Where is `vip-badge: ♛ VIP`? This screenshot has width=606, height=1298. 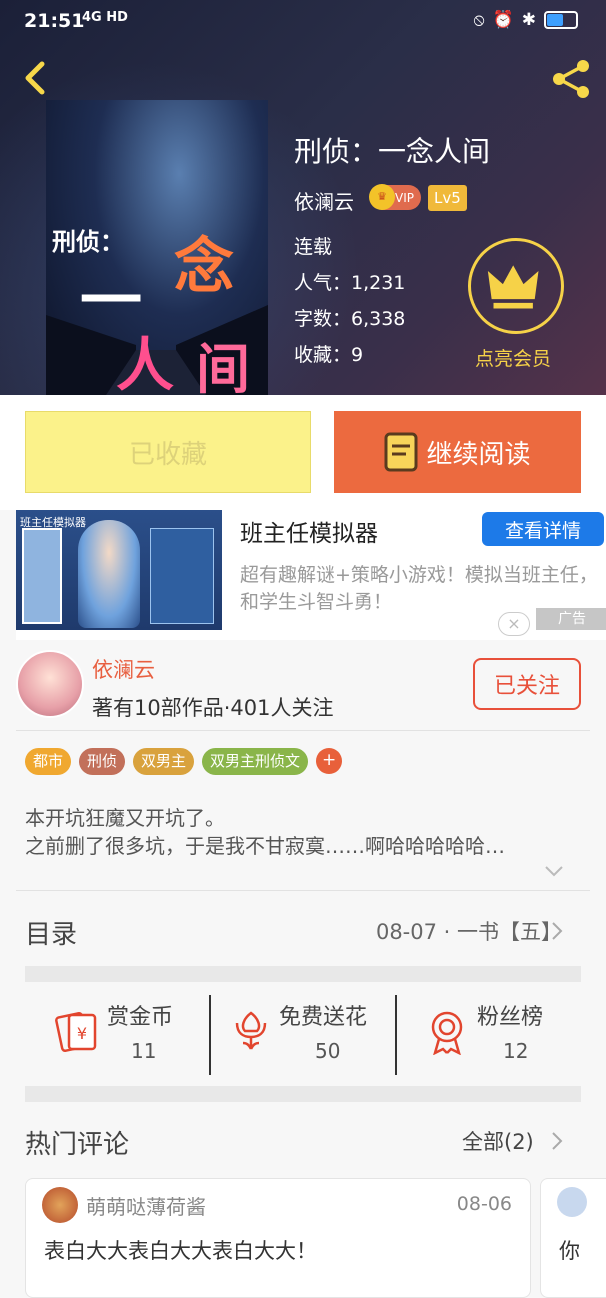
vip-badge: ♛ VIP is located at coordinates (395, 197).